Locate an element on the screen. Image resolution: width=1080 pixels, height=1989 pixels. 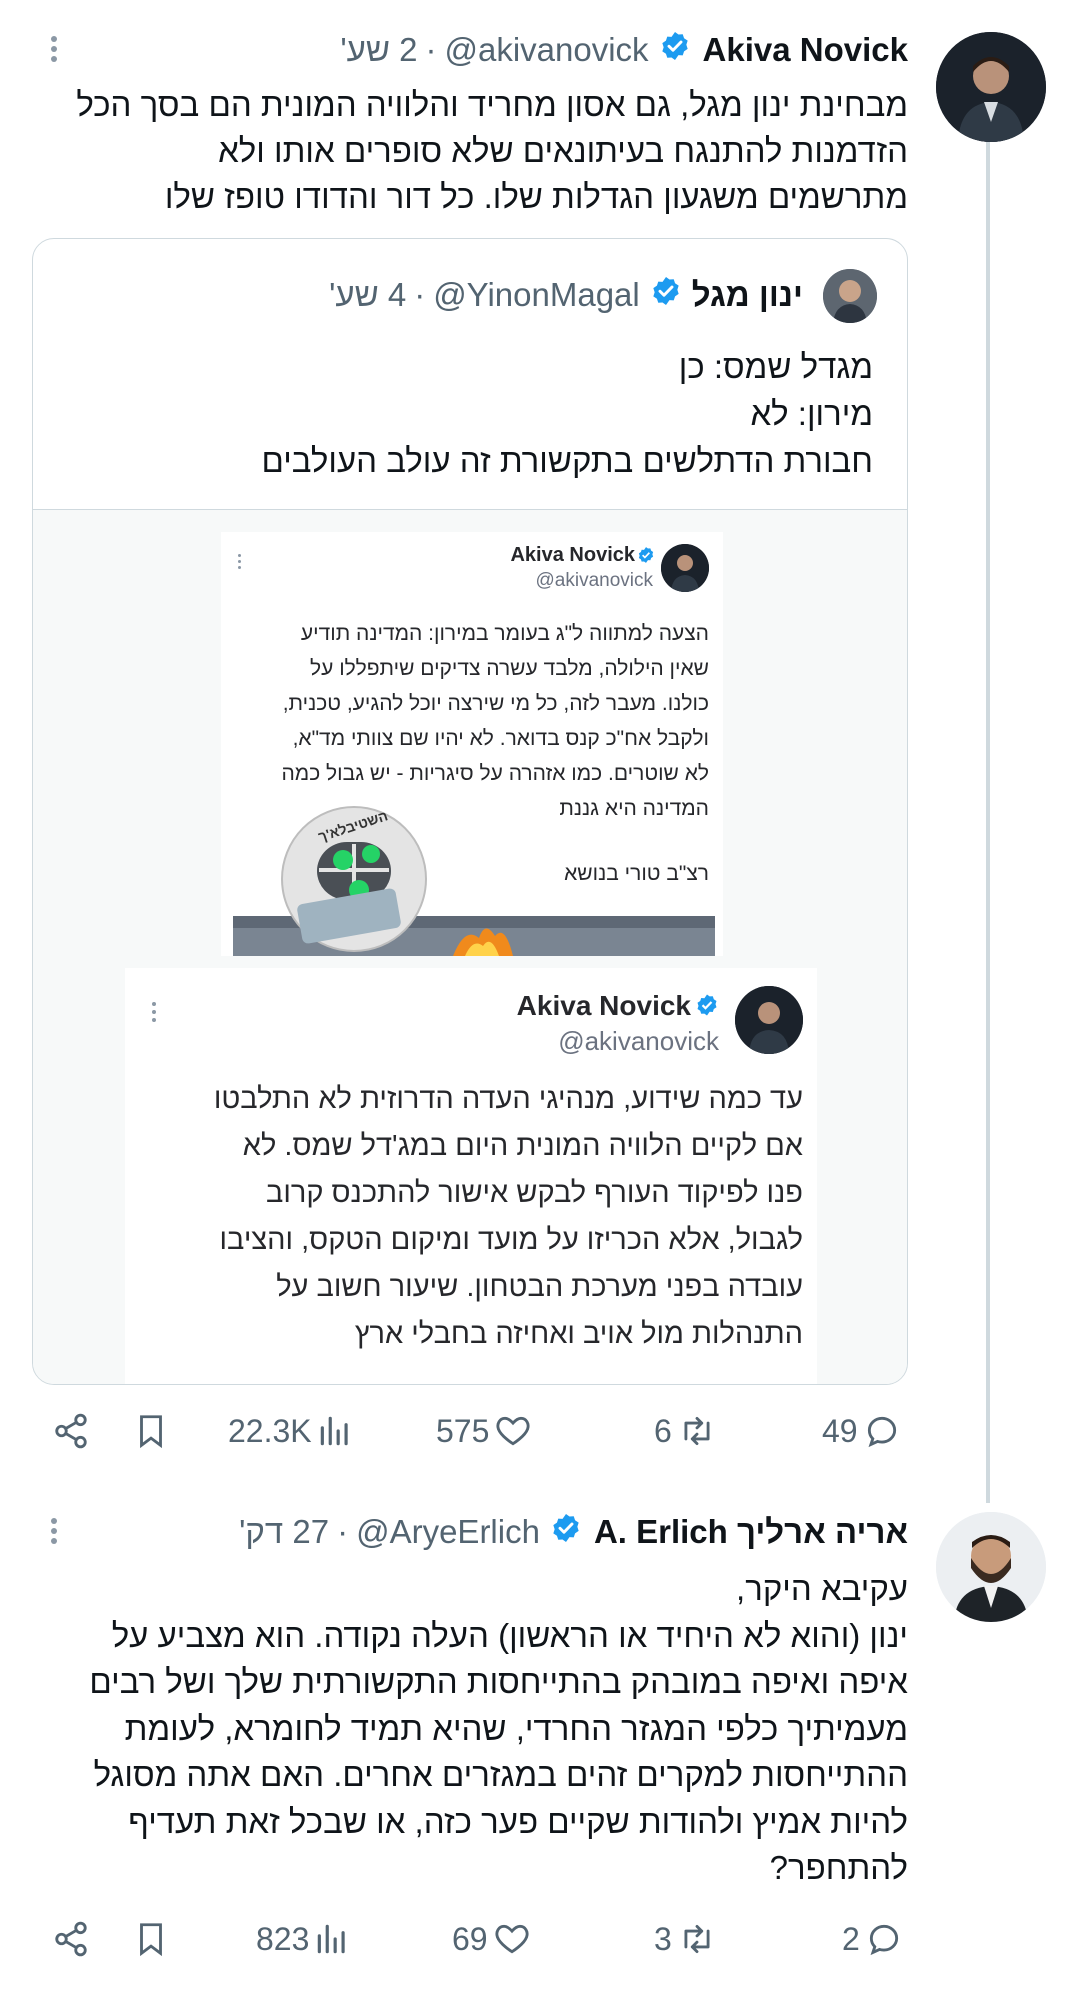
reply-button: 2 is located at coordinates (873, 1939).